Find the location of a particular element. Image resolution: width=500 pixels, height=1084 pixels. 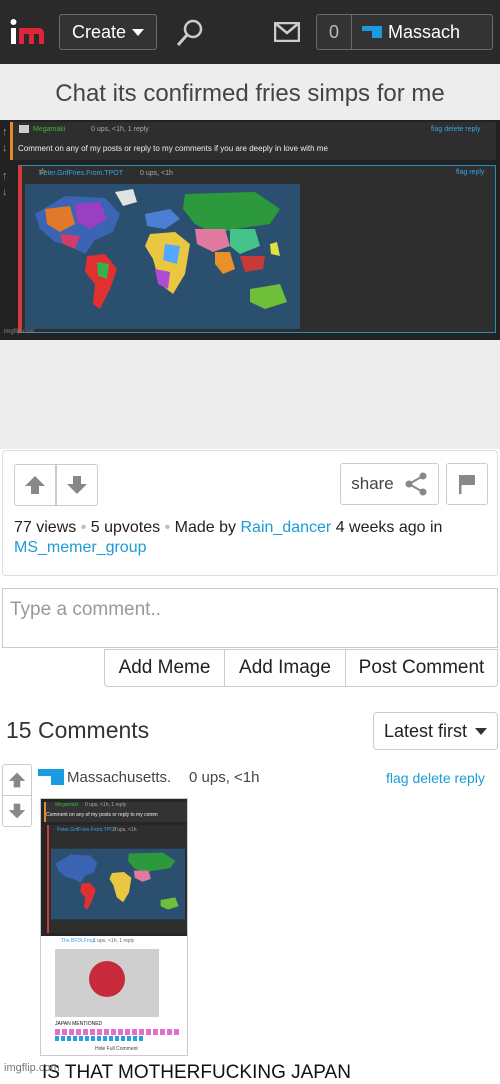

flag-icon is located at coordinates (467, 484).